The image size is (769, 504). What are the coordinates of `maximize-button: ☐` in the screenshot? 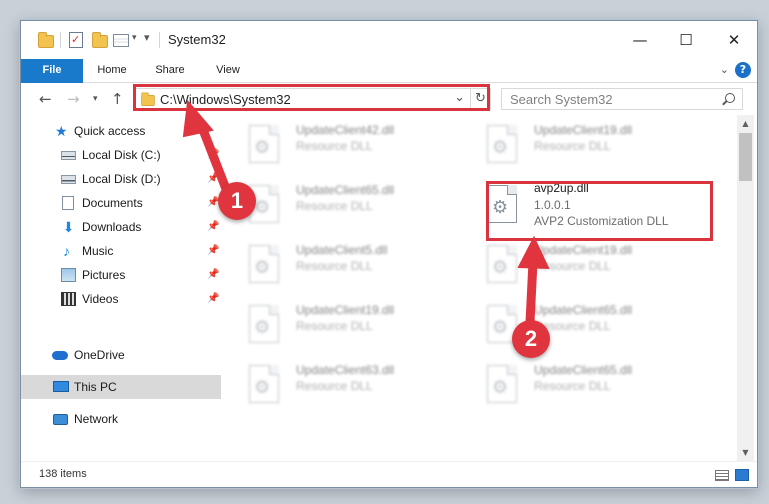 It's located at (686, 40).